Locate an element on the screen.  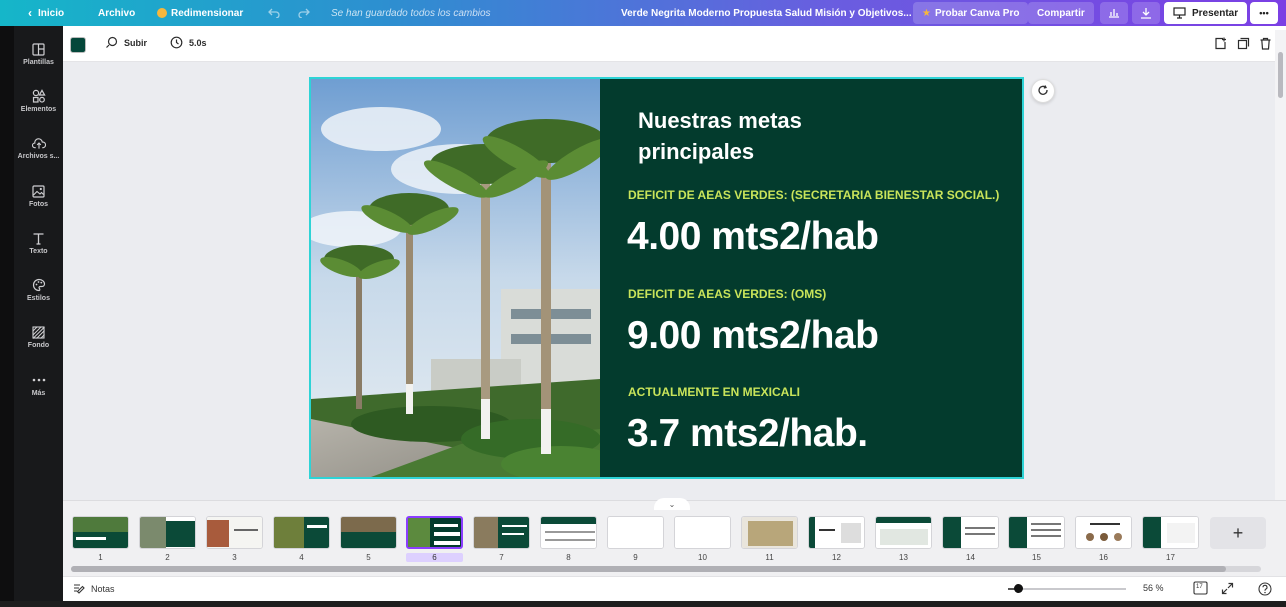
duration-button: 5.0s is located at coordinates (188, 42).